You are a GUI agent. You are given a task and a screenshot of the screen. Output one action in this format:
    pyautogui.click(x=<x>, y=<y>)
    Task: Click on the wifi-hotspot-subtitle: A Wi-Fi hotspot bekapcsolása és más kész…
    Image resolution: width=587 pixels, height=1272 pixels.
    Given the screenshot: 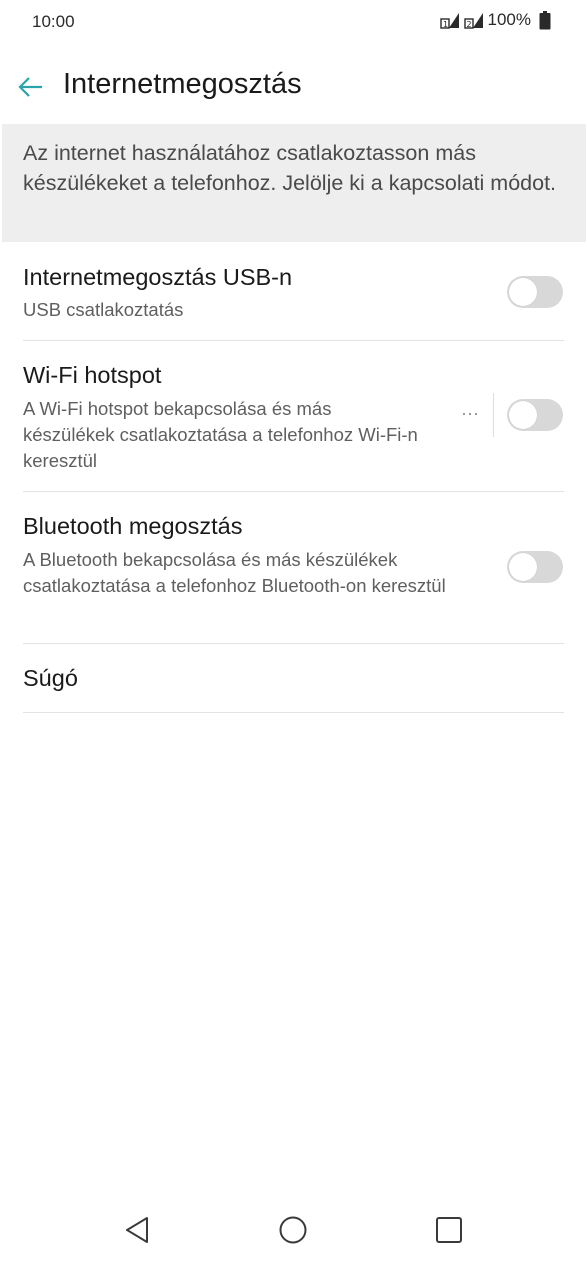 What is the action you would take?
    pyautogui.click(x=220, y=434)
    